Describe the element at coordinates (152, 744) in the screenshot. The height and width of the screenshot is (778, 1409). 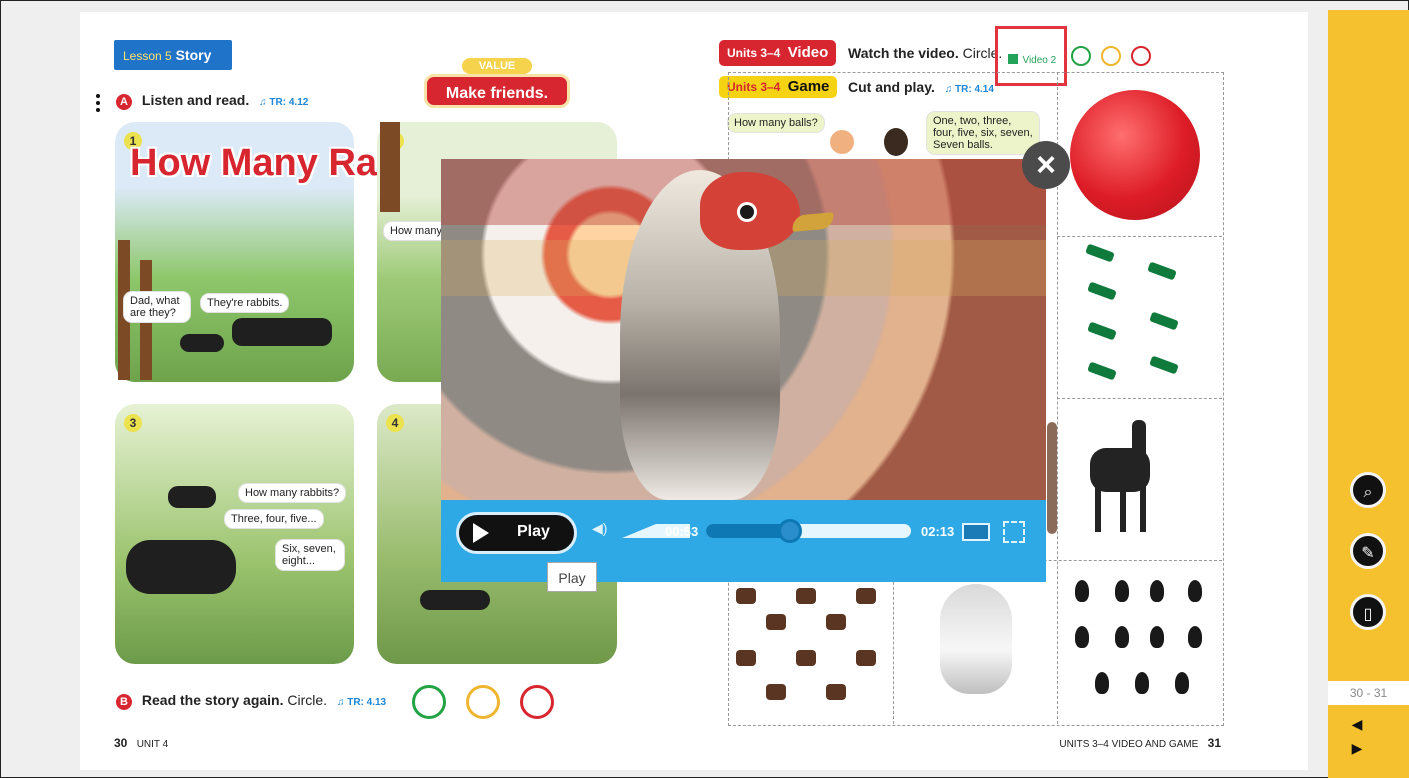
I see `left-unit-label: UNIT 4` at that location.